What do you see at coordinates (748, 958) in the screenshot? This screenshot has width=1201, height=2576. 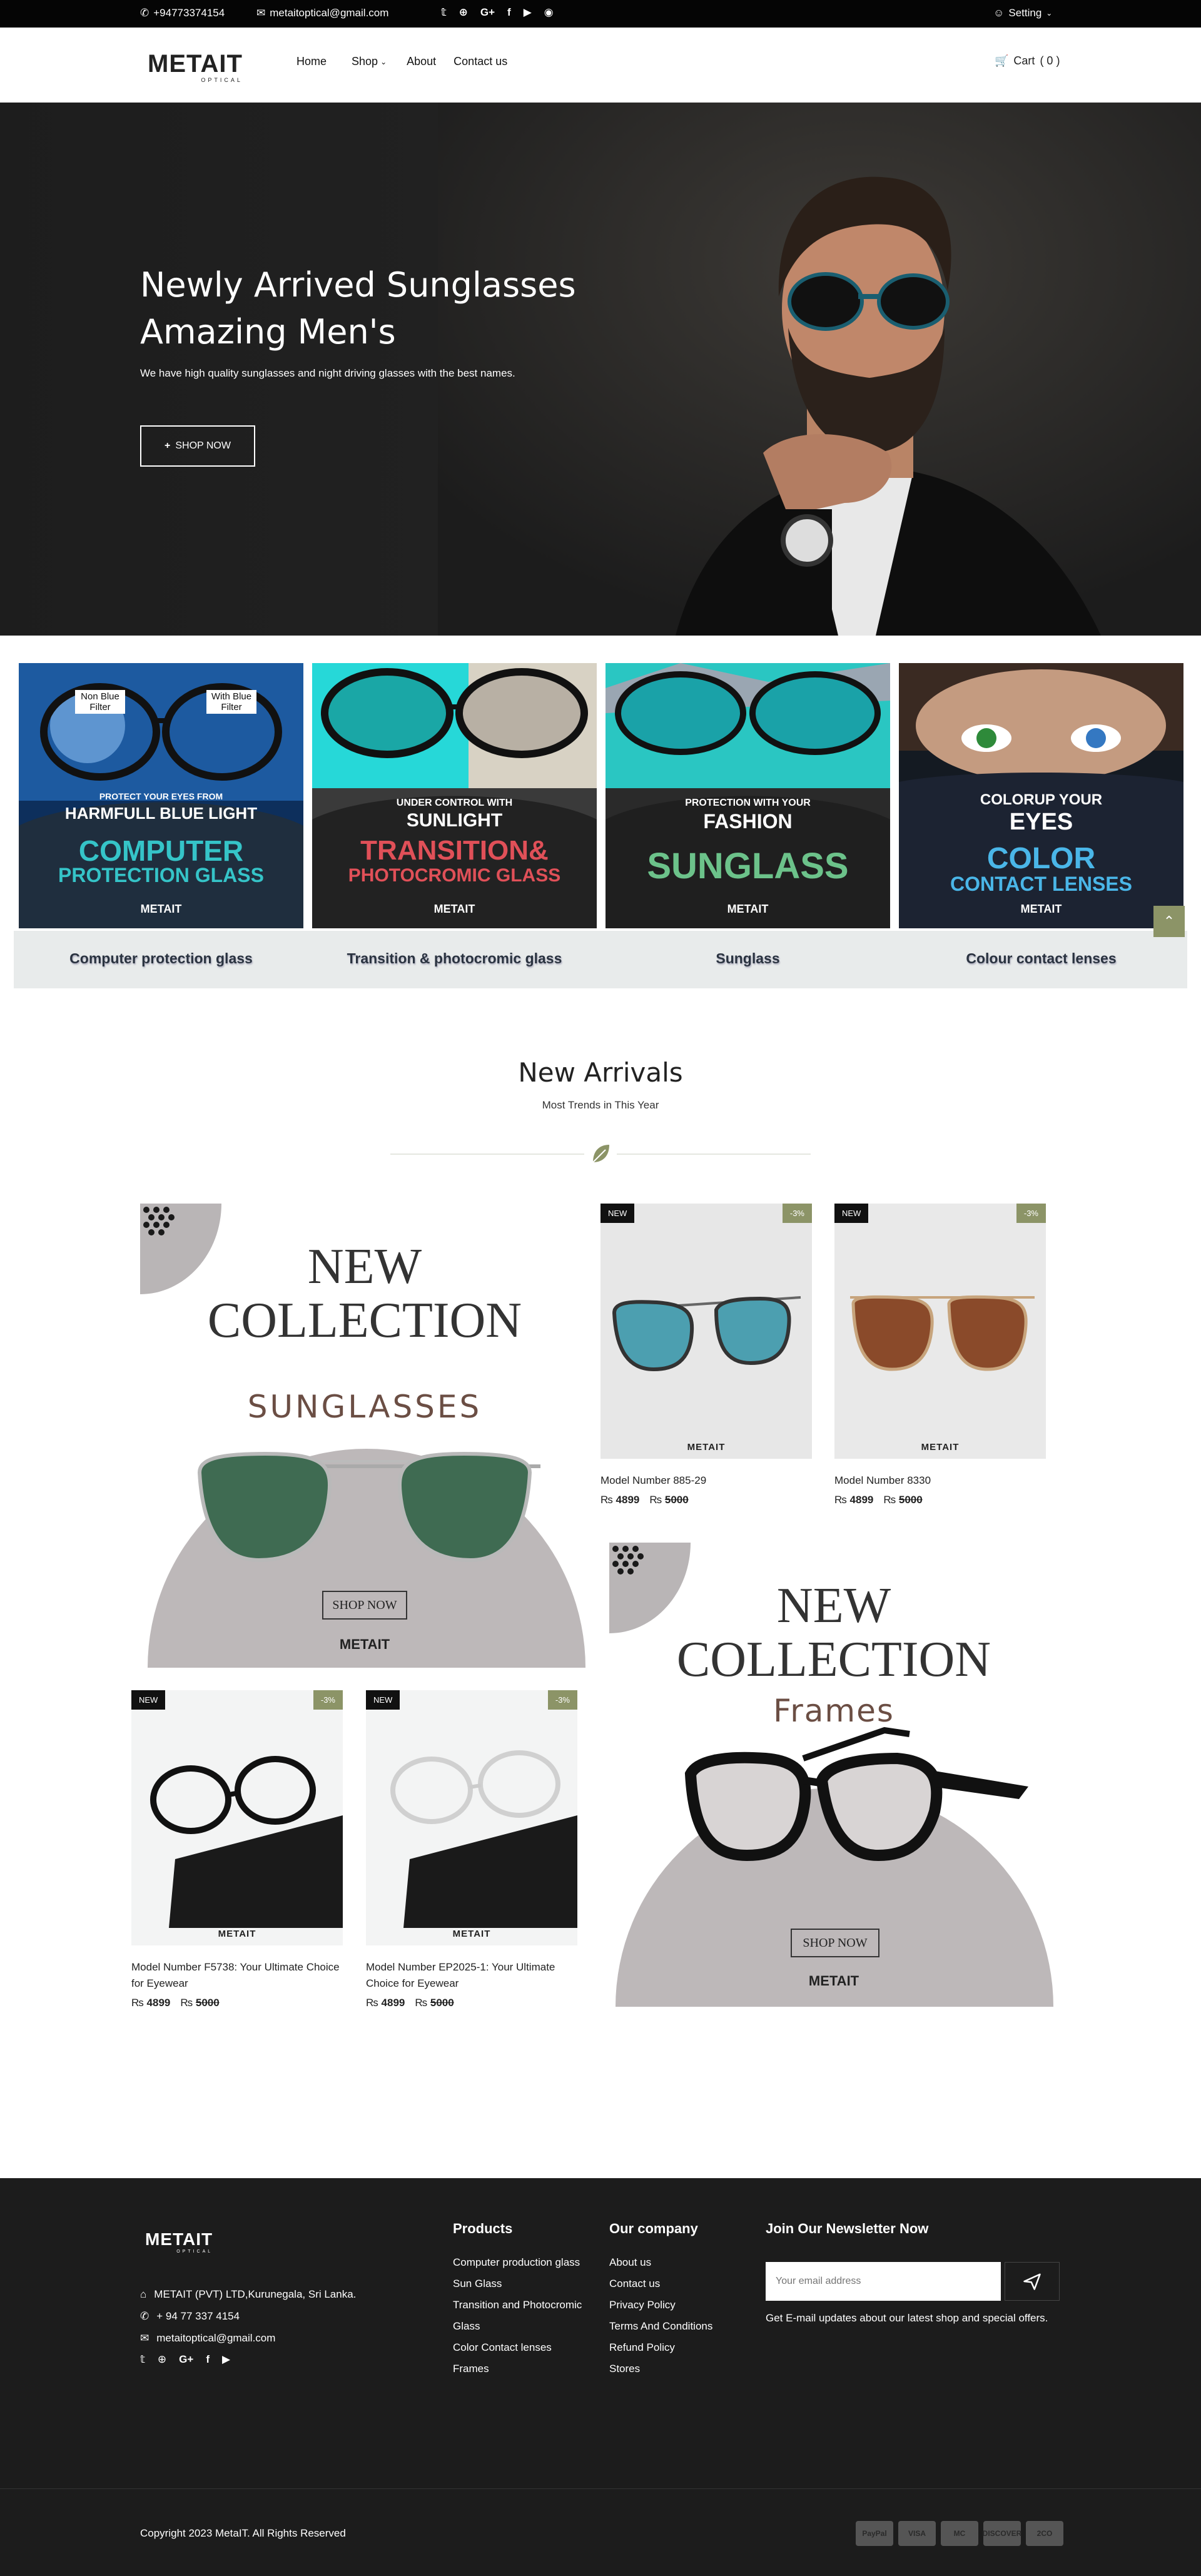 I see `category-label: Sunglass` at bounding box center [748, 958].